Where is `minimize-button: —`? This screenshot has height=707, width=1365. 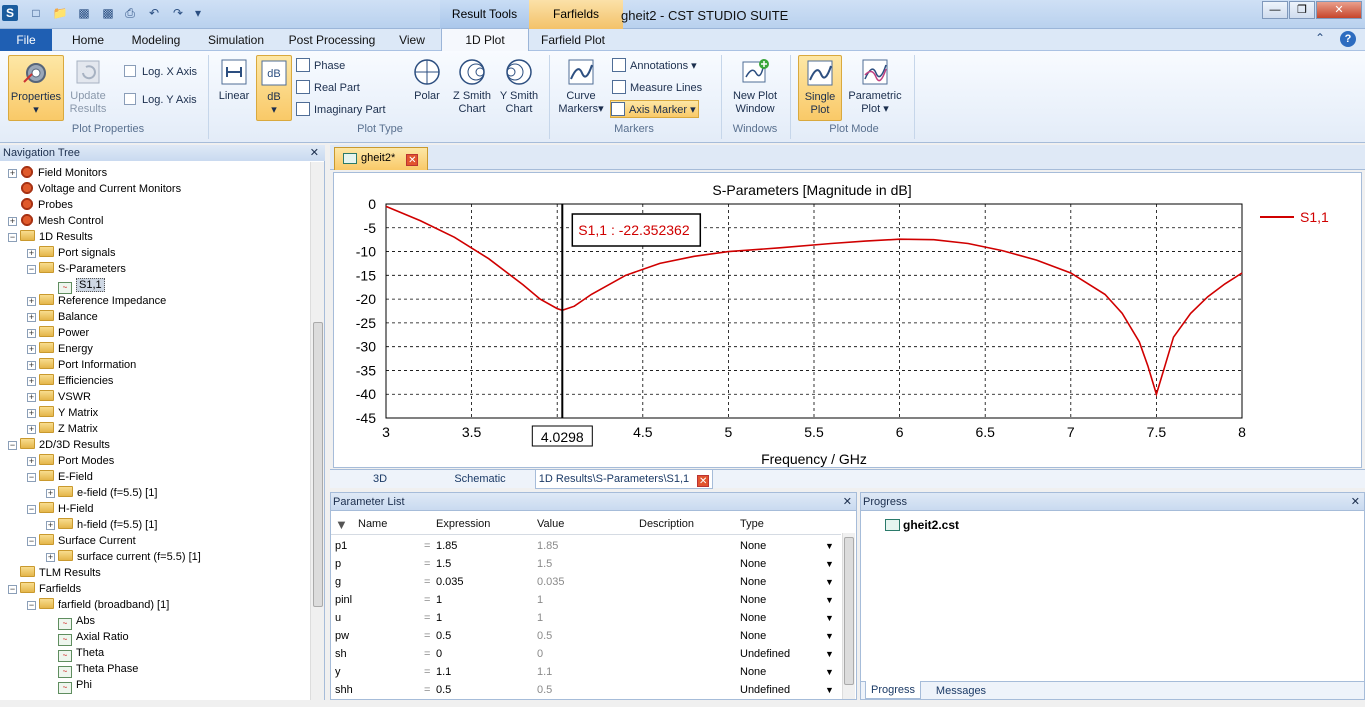 minimize-button: — is located at coordinates (1275, 10).